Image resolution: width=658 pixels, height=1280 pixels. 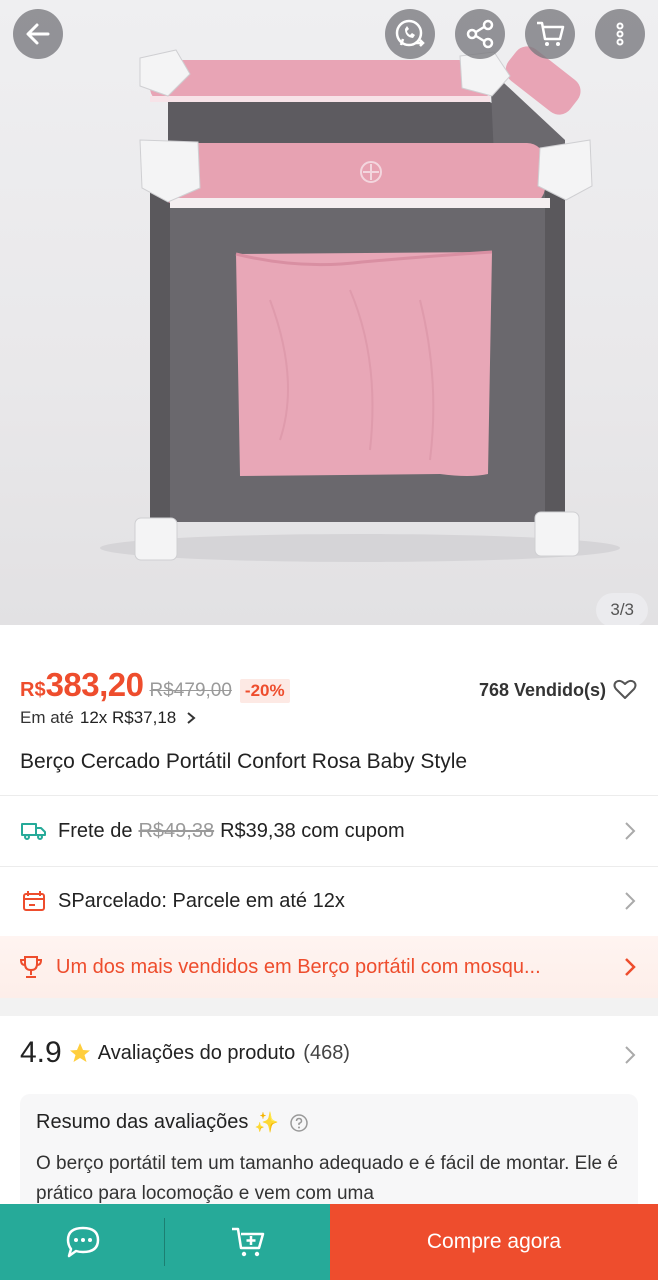 I want to click on installment-card-icon, so click(x=34, y=901).